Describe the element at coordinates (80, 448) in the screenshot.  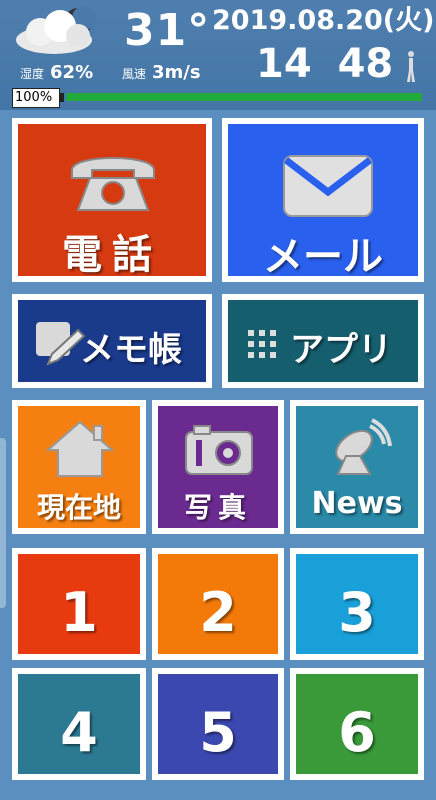
I see `house-icon` at that location.